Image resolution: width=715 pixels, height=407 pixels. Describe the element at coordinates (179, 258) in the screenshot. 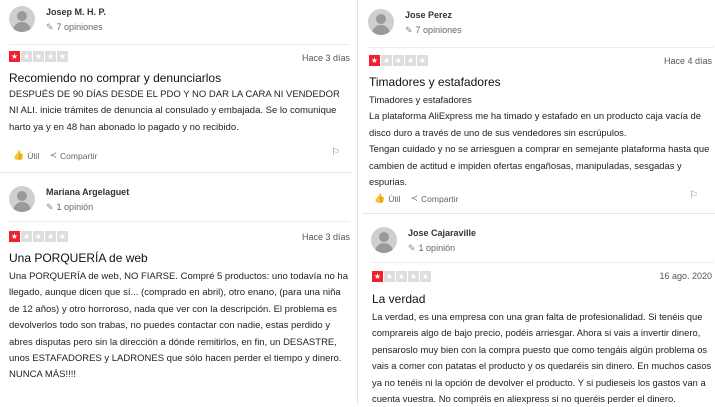

I see `review-title: Una PORQUERÍA de web` at that location.